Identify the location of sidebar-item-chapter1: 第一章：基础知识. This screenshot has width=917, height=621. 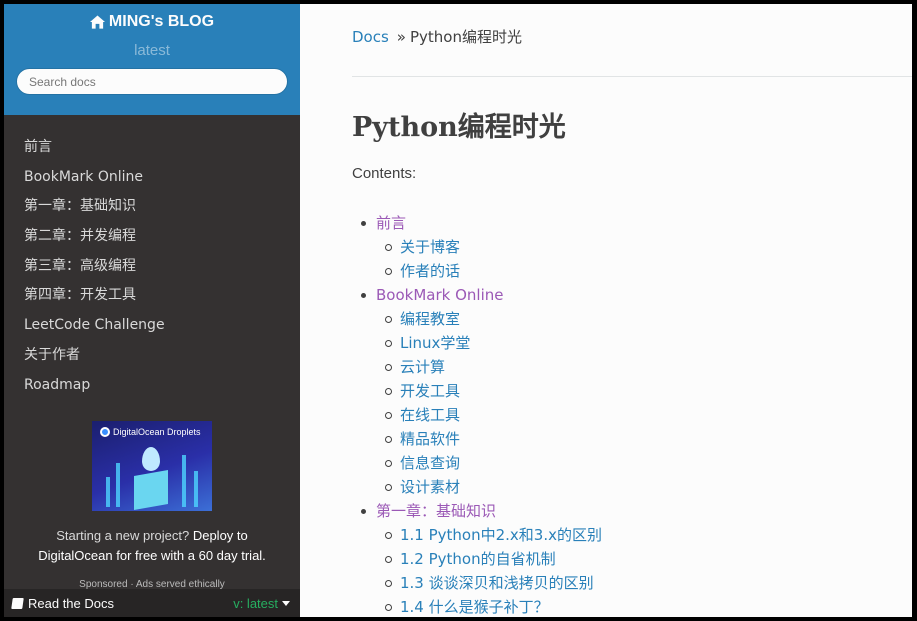
(152, 207).